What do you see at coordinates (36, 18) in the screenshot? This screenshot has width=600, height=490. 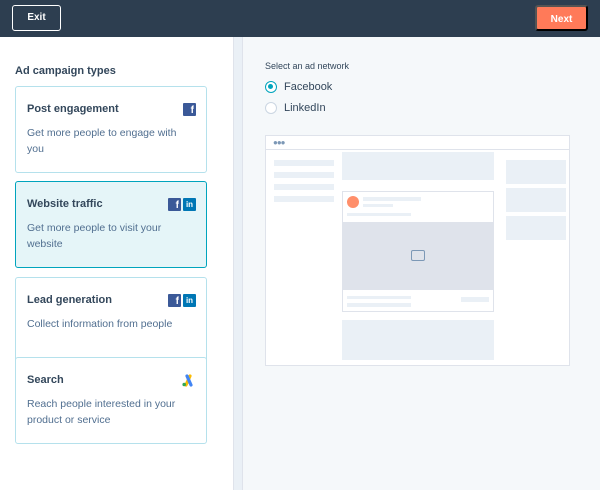 I see `exit-button: Exit` at bounding box center [36, 18].